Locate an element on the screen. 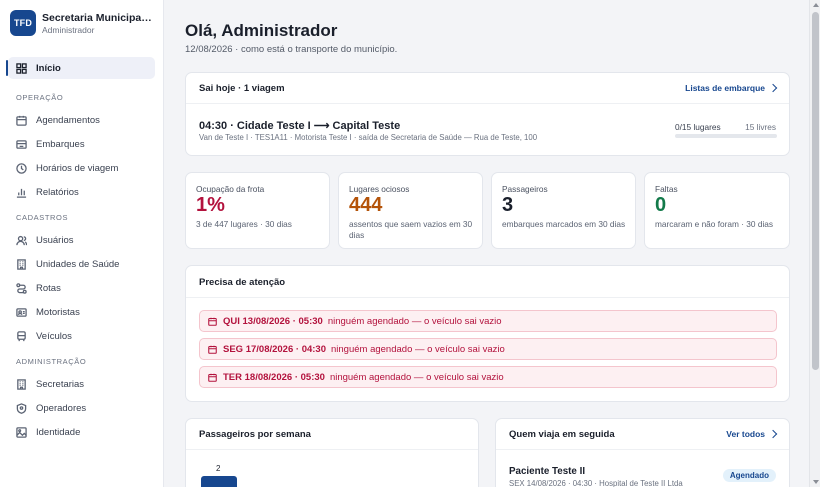 This screenshot has height=487, width=820. trip-title: 04:30 · Cidade Teste I ⟶ Capital Teste is located at coordinates (299, 125).